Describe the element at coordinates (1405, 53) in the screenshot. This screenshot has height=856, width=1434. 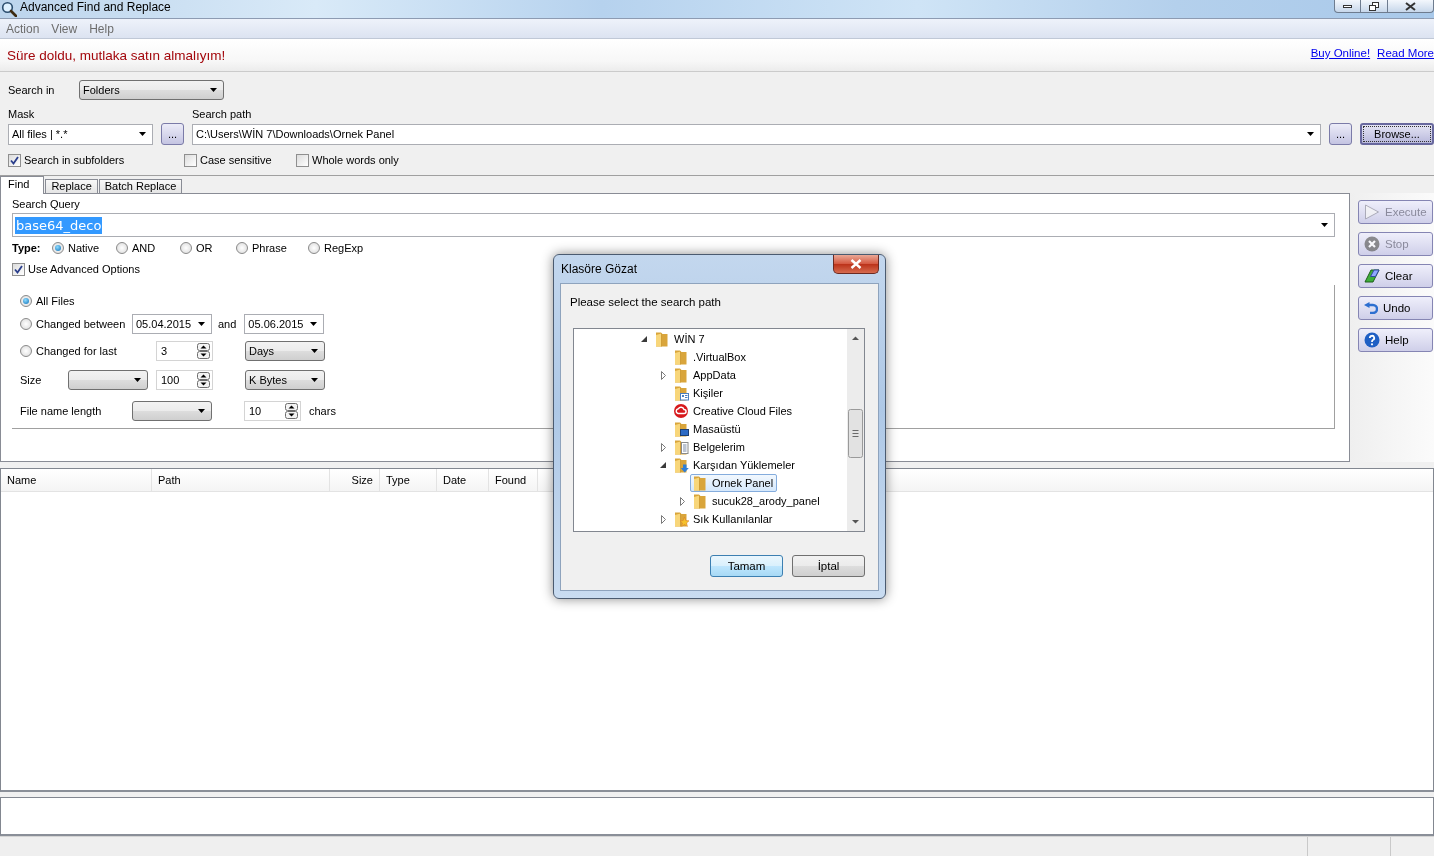
I see `link: Read More` at that location.